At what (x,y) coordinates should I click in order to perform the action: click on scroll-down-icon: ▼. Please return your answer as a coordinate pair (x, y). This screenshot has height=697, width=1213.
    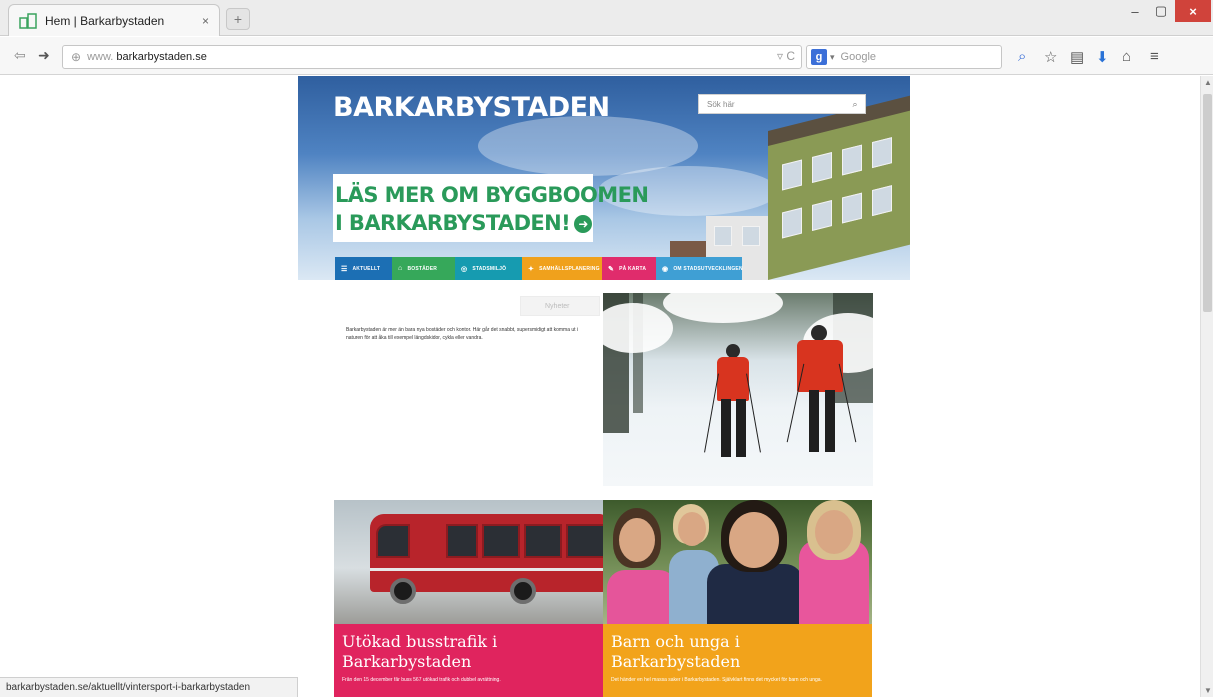
    Looking at the image, I should click on (1208, 690).